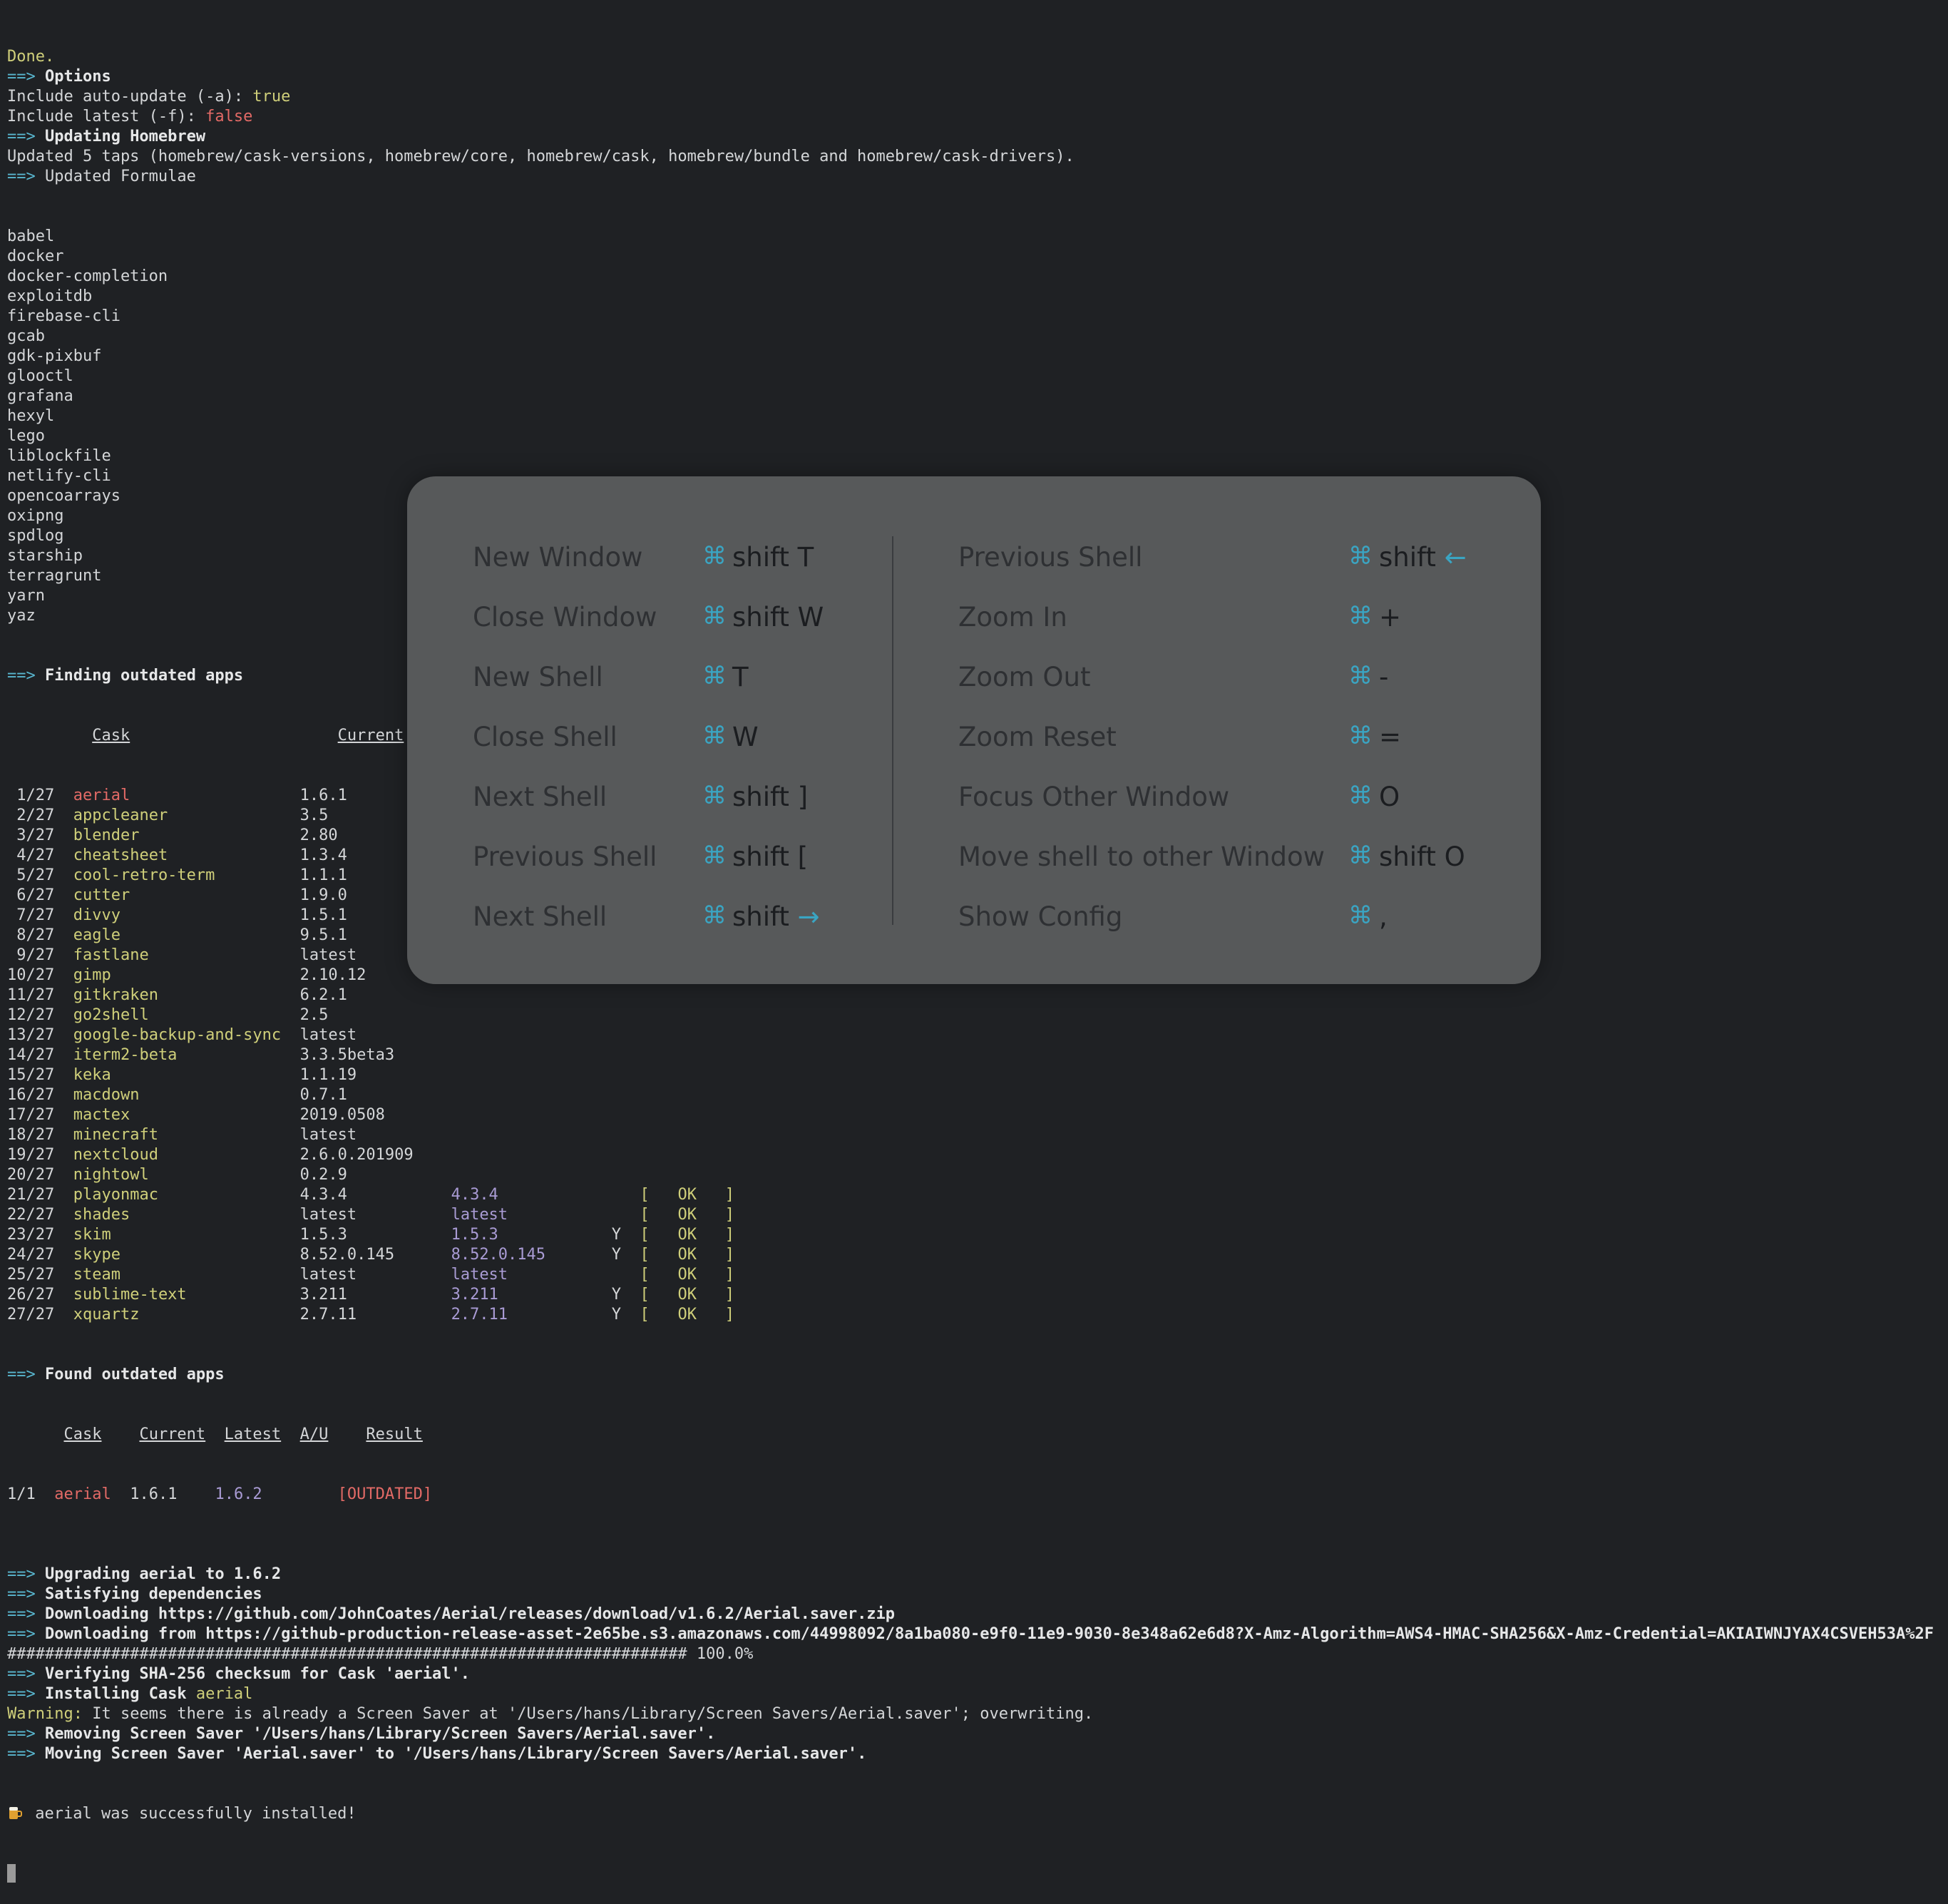  Describe the element at coordinates (892, 730) in the screenshot. I see `column-divider` at that location.